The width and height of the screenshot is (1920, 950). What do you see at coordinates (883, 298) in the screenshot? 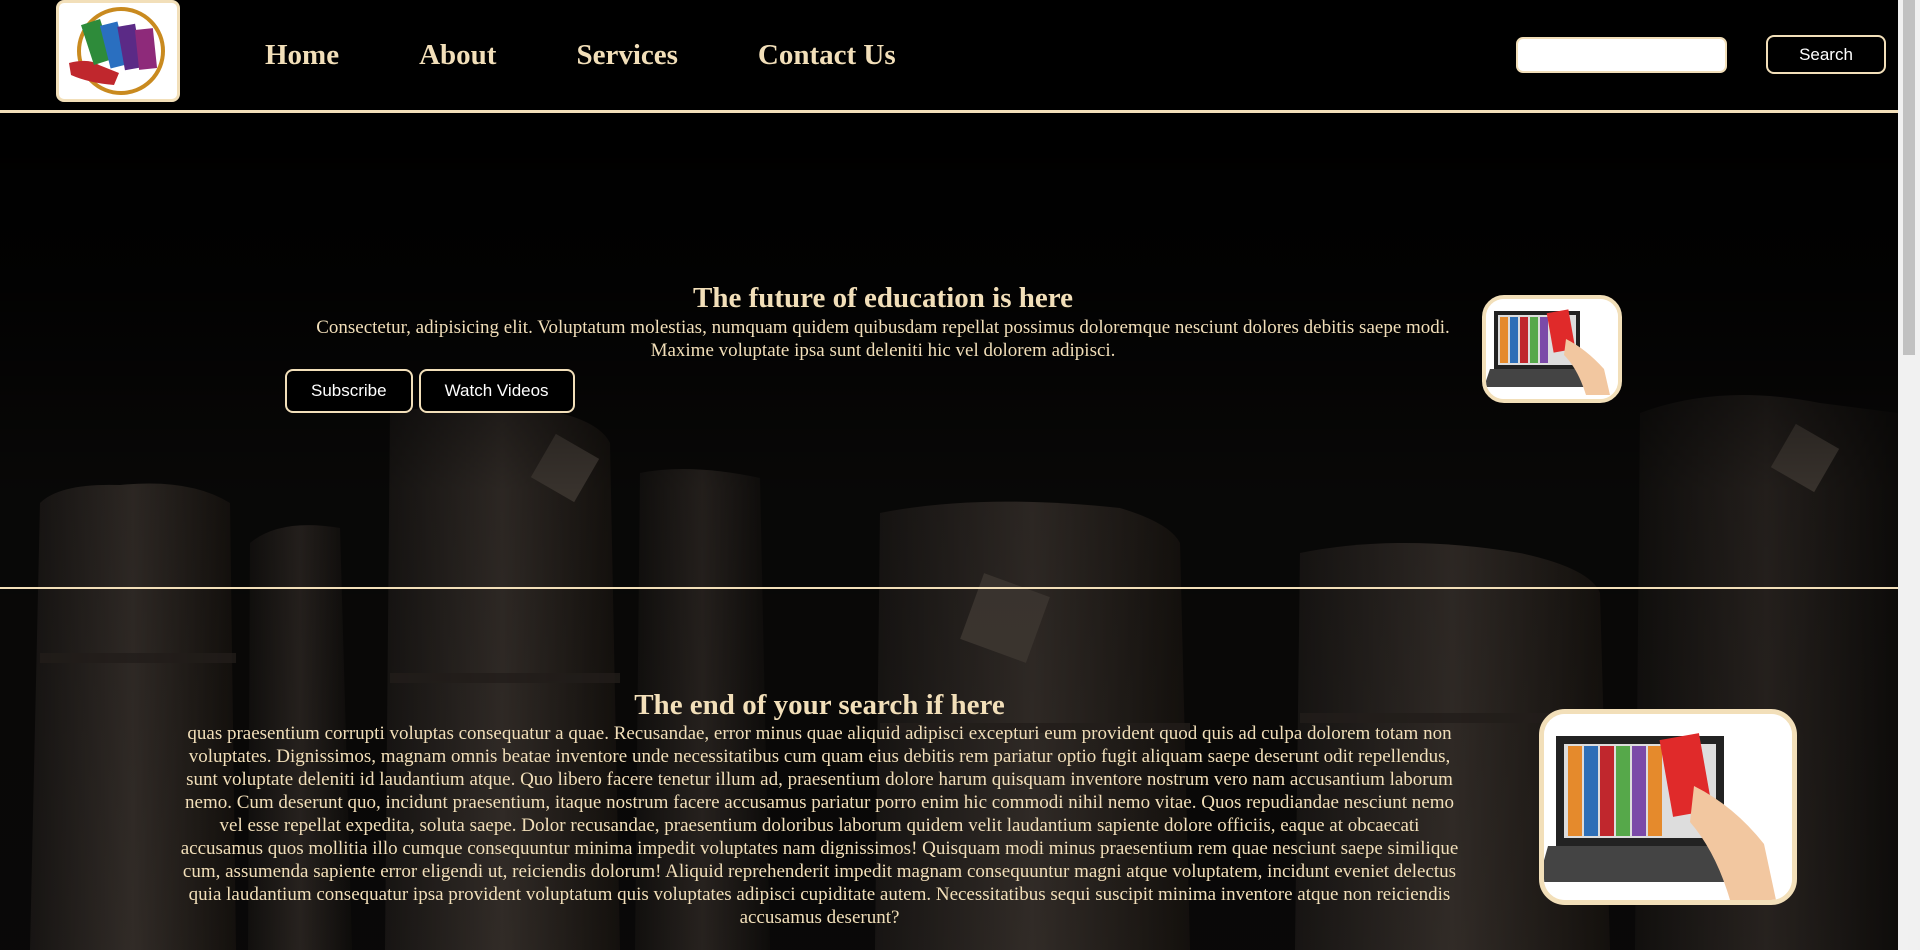
I see `hero-title: The future of education is here` at bounding box center [883, 298].